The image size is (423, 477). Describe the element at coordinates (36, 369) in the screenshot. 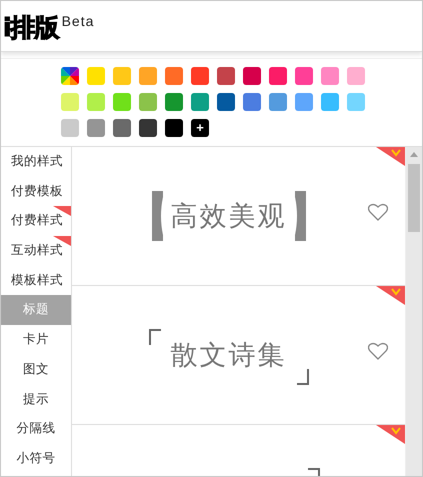

I see `sidebar-item: 图文` at that location.